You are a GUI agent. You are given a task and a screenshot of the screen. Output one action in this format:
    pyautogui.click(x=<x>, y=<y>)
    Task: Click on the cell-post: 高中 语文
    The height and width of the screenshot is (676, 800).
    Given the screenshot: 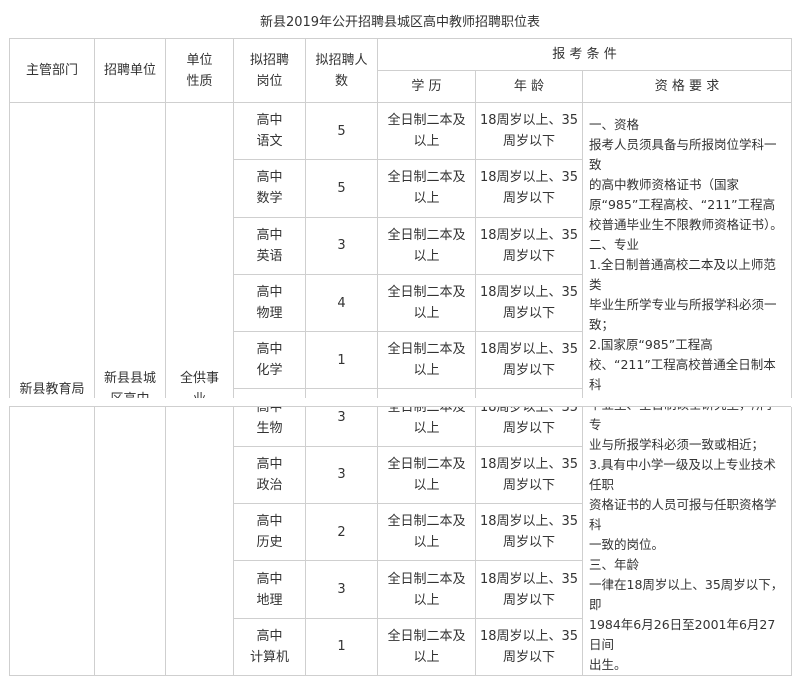 What is the action you would take?
    pyautogui.click(x=269, y=131)
    